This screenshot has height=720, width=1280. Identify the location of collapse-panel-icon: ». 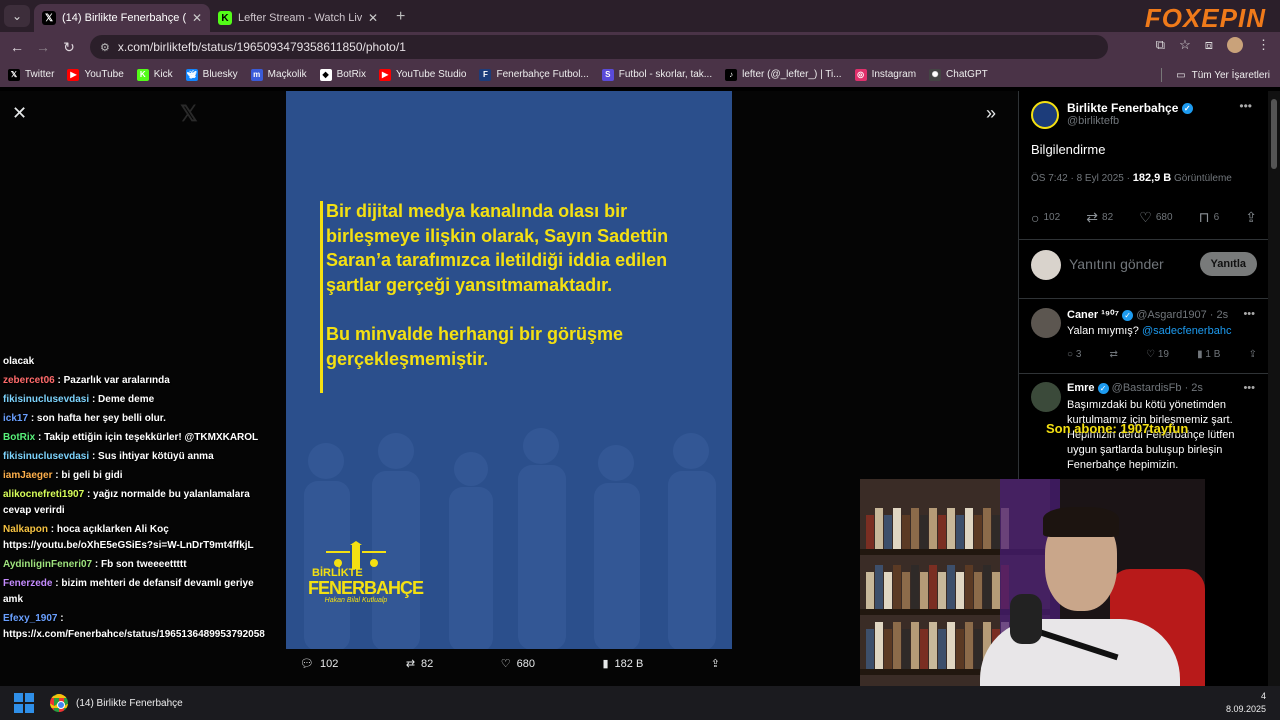
(991, 113).